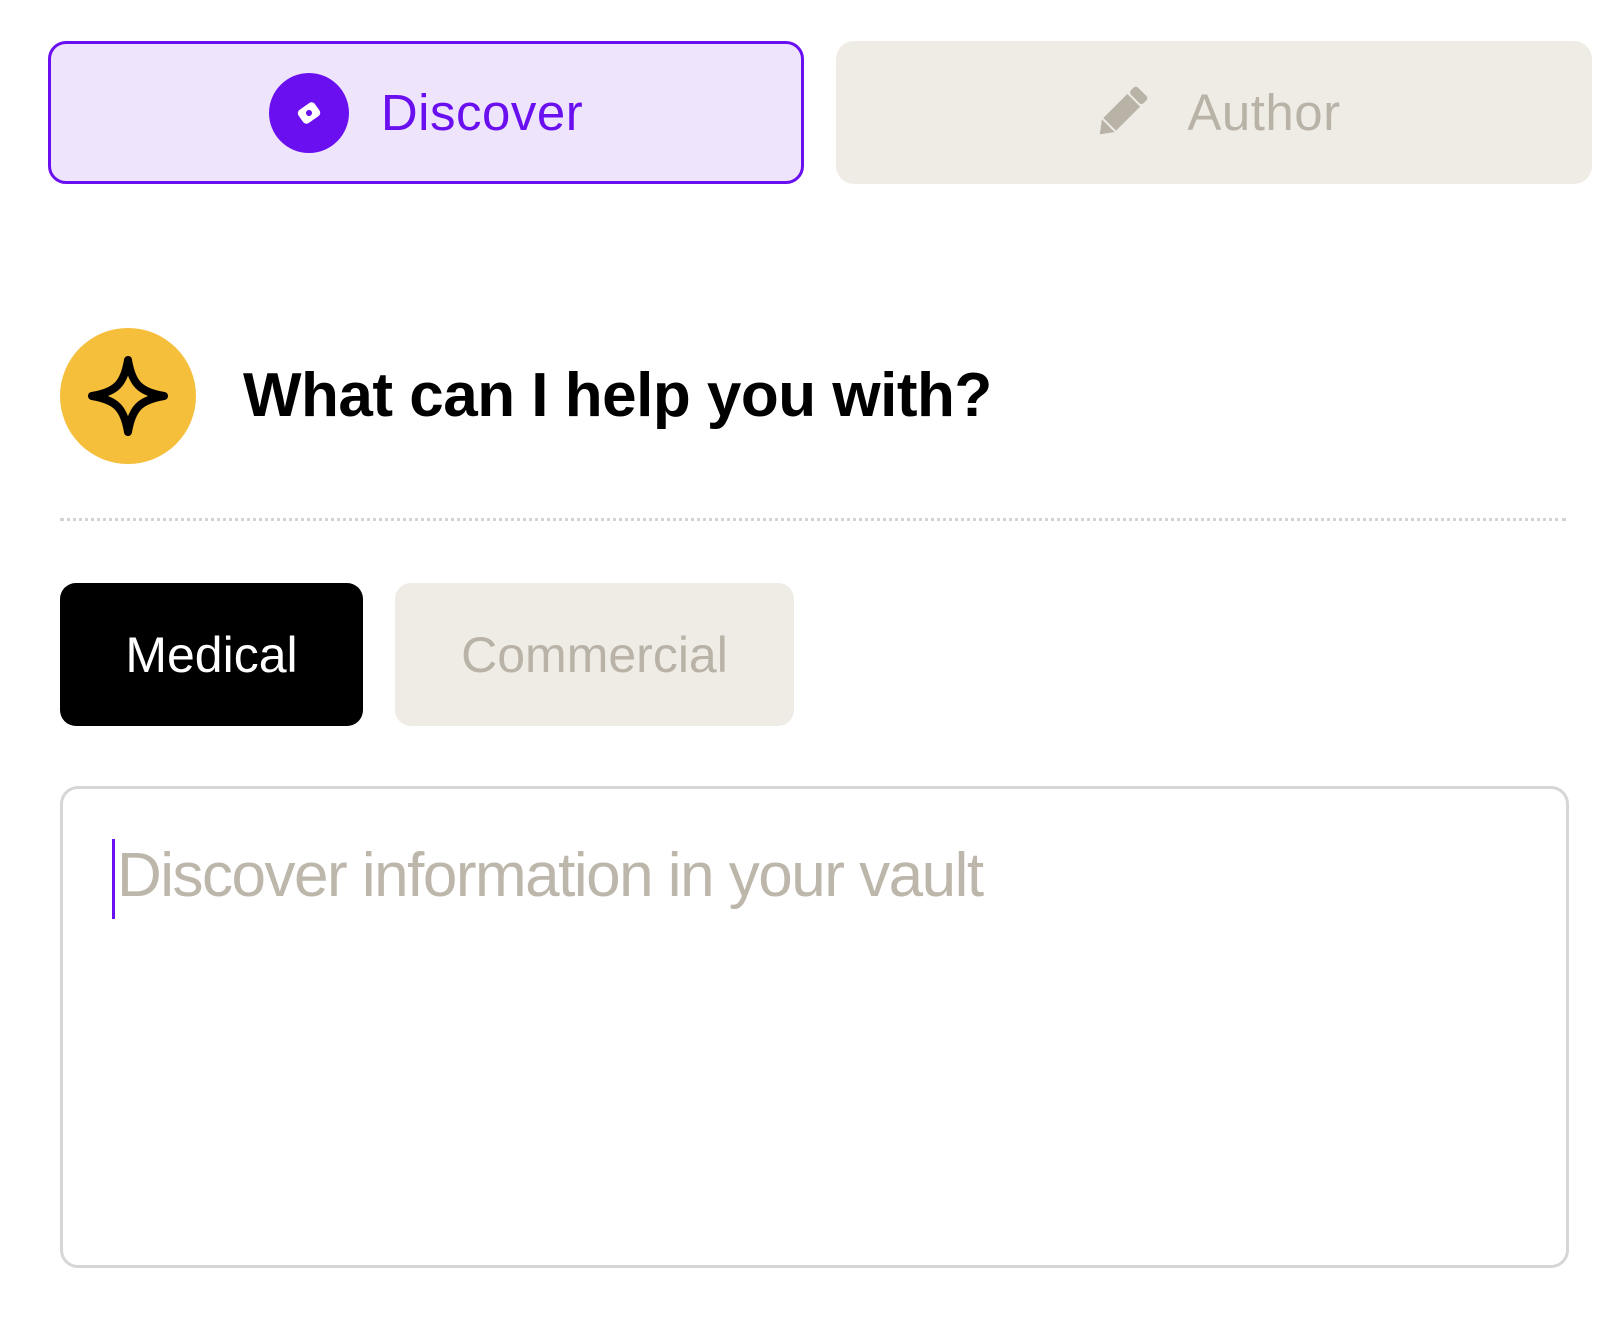 The image size is (1623, 1319). What do you see at coordinates (617, 395) in the screenshot?
I see `page-title: What can I help you with?` at bounding box center [617, 395].